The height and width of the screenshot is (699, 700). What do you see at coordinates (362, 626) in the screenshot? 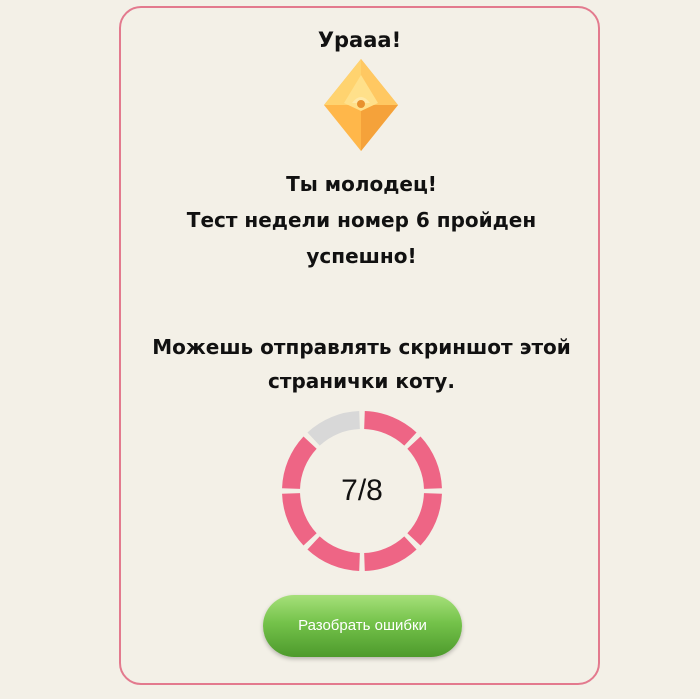
I see `review-mistakes-button: Разобрать ошибки` at bounding box center [362, 626].